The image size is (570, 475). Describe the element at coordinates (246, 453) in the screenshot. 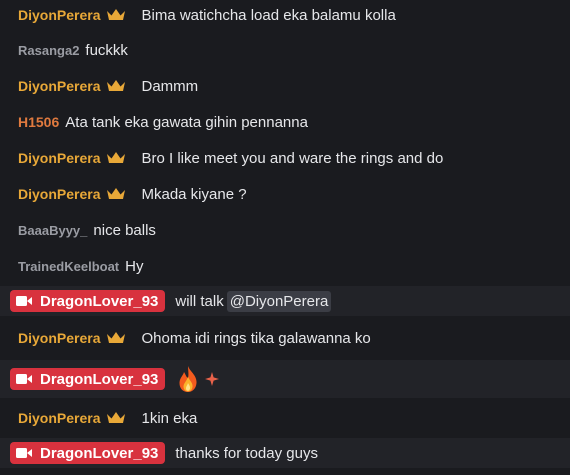

I see `chat-message-text: thanks for today guys` at that location.